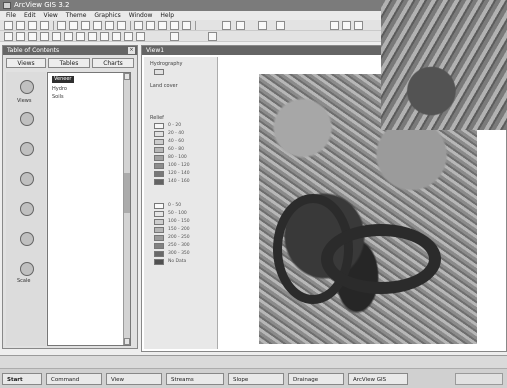  What do you see at coordinates (44, 25) in the screenshot?
I see `legend-editor-icon` at bounding box center [44, 25].